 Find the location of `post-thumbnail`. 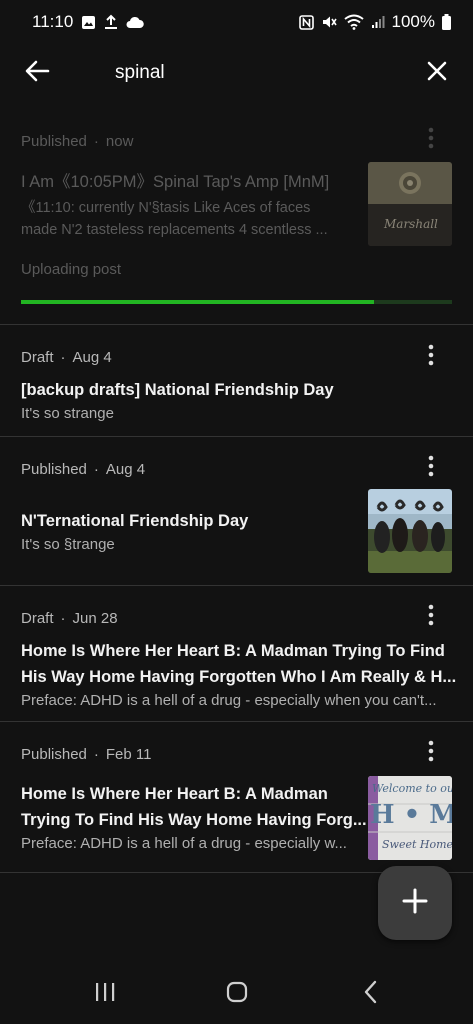

post-thumbnail is located at coordinates (410, 531).